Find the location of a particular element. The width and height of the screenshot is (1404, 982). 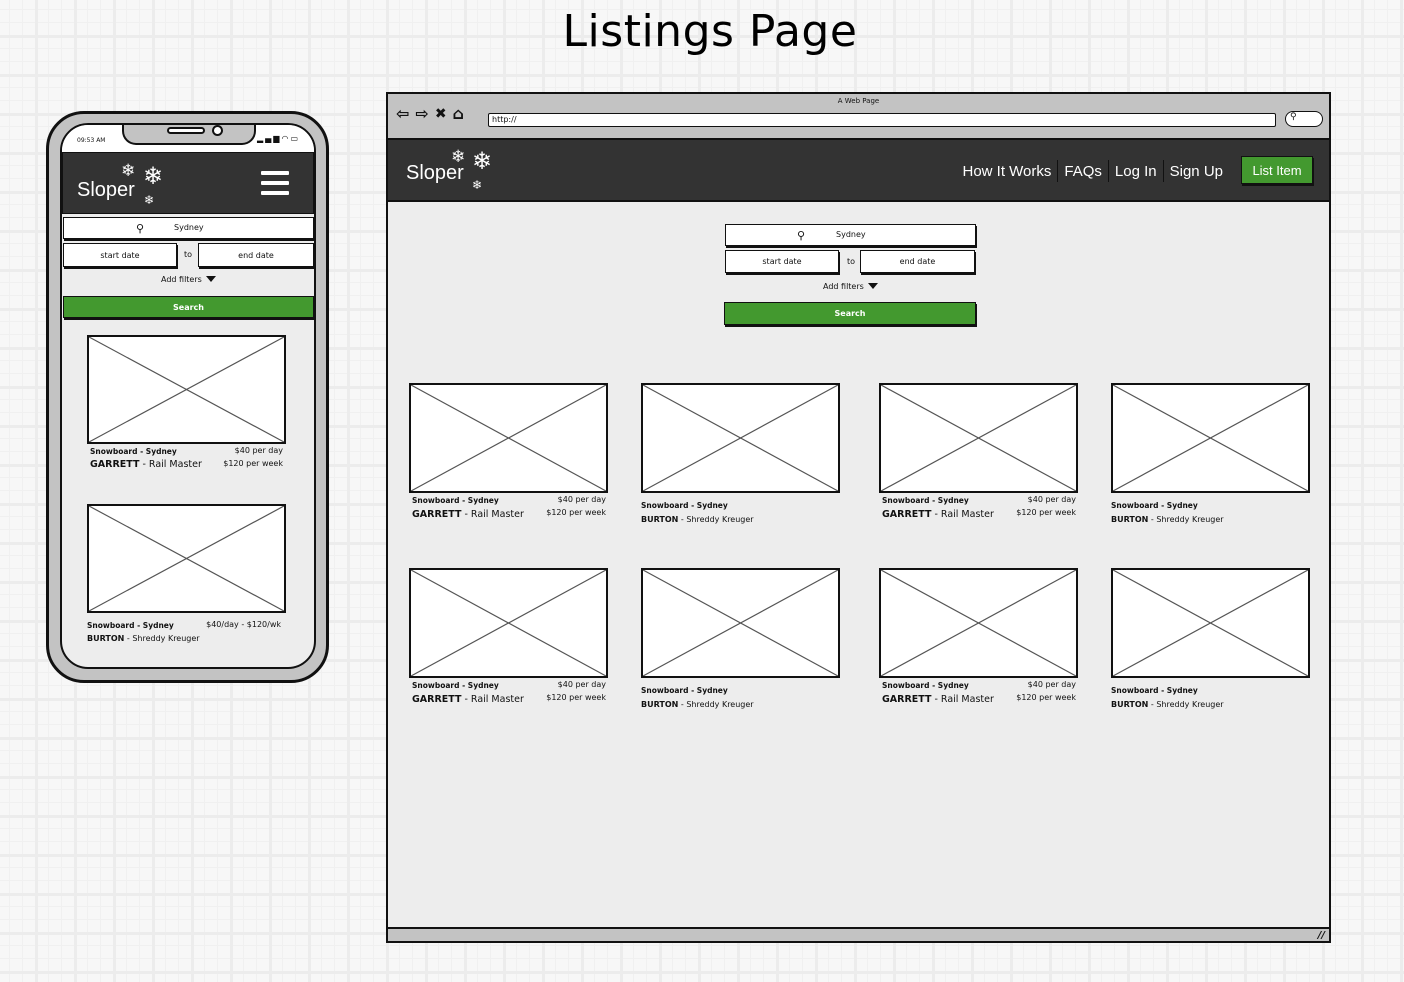

url-input: http:// is located at coordinates (882, 120).